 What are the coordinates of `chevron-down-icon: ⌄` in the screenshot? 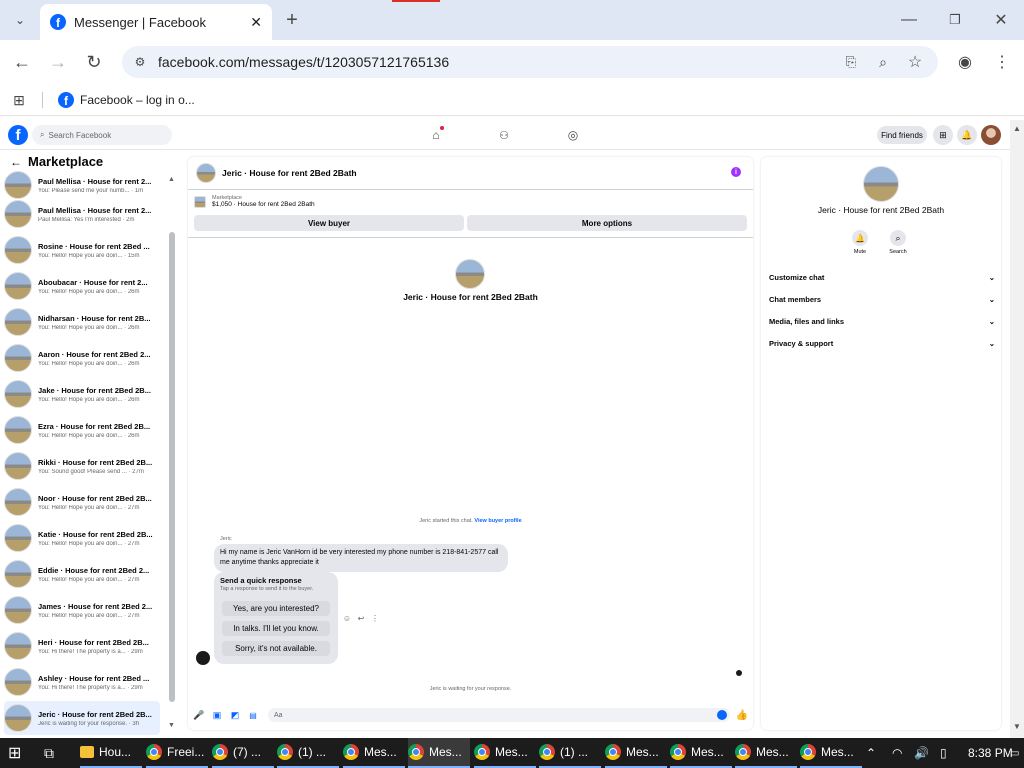 It's located at (991, 299).